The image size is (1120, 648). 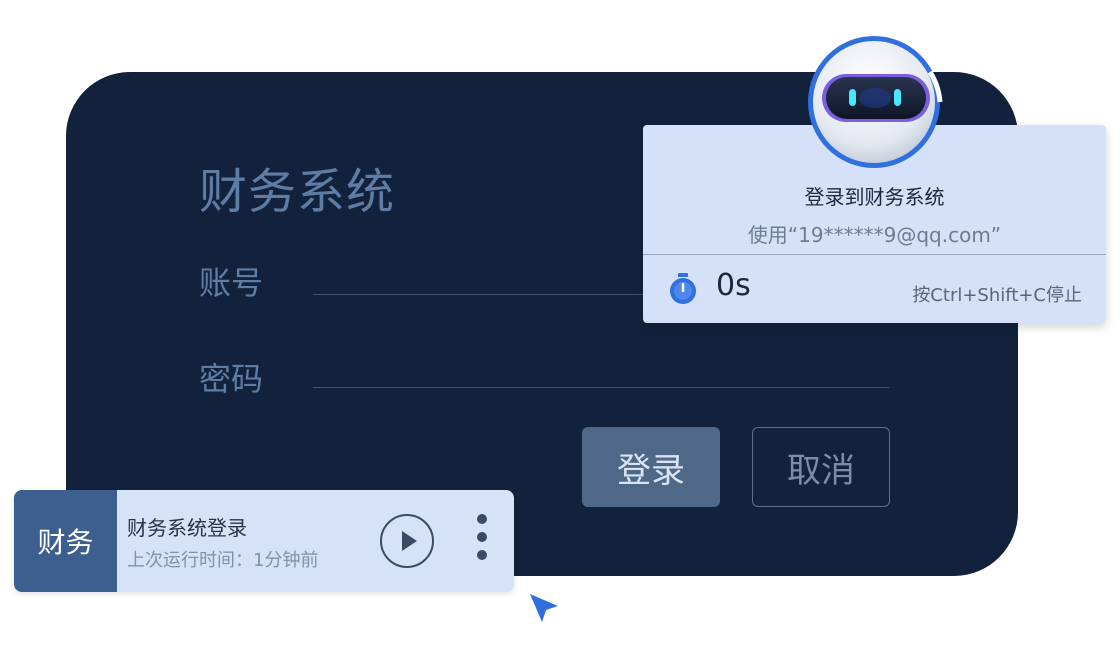 I want to click on play-button, so click(x=407, y=541).